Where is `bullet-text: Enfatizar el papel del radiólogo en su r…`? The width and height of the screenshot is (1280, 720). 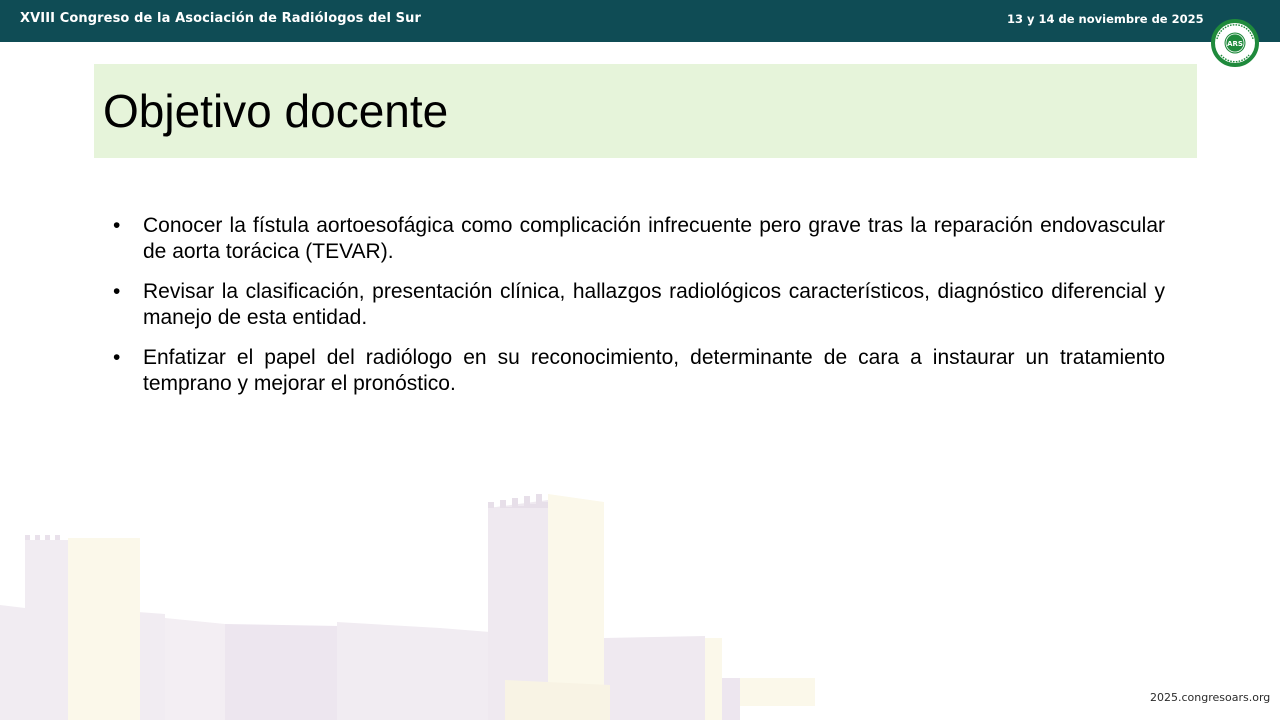 bullet-text: Enfatizar el papel del radiólogo en su r… is located at coordinates (654, 370).